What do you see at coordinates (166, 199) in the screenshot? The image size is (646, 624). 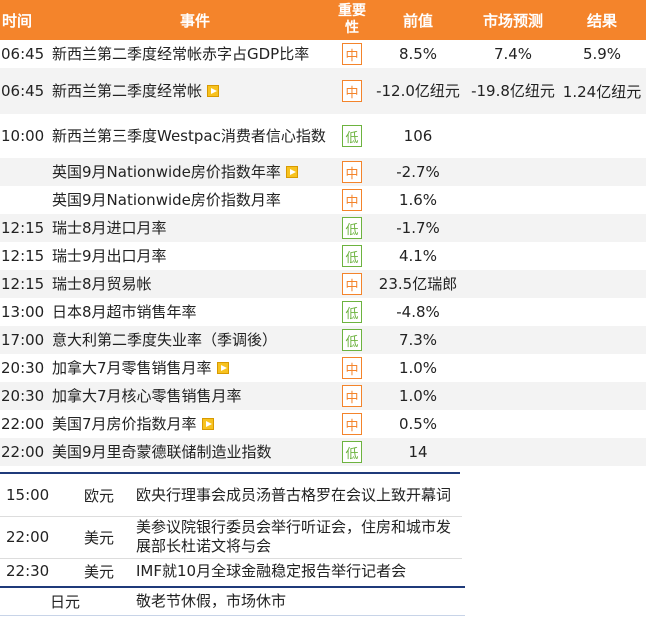 I see `event-label: 英国9月Nationwide房价指数月率` at bounding box center [166, 199].